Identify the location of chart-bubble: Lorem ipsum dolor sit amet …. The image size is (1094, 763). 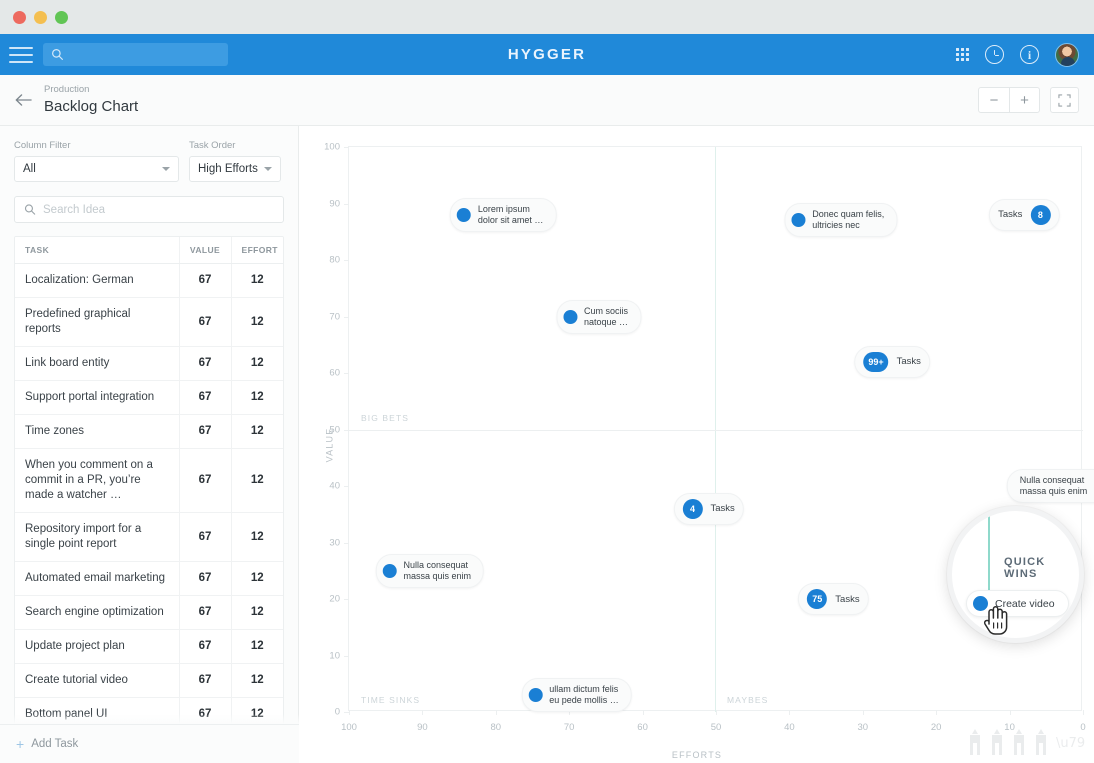
(503, 214).